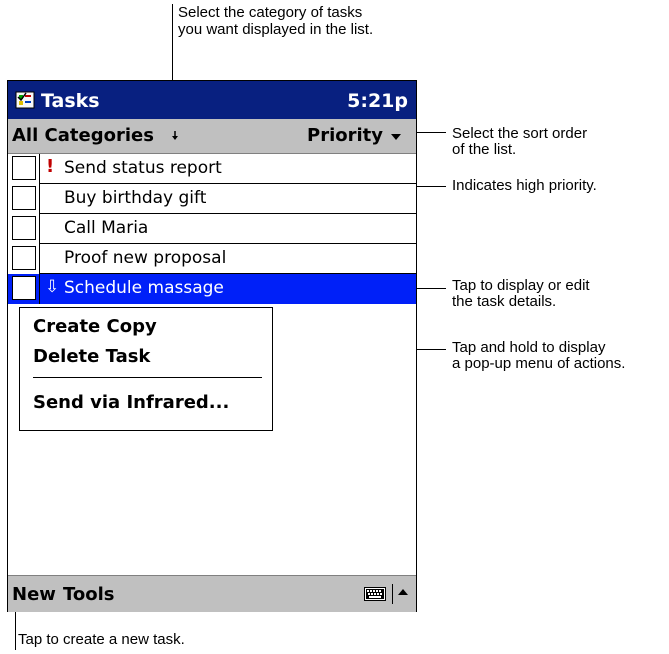 Image resolution: width=669 pixels, height=654 pixels. Describe the element at coordinates (106, 228) in the screenshot. I see `task-label: Call Maria` at that location.